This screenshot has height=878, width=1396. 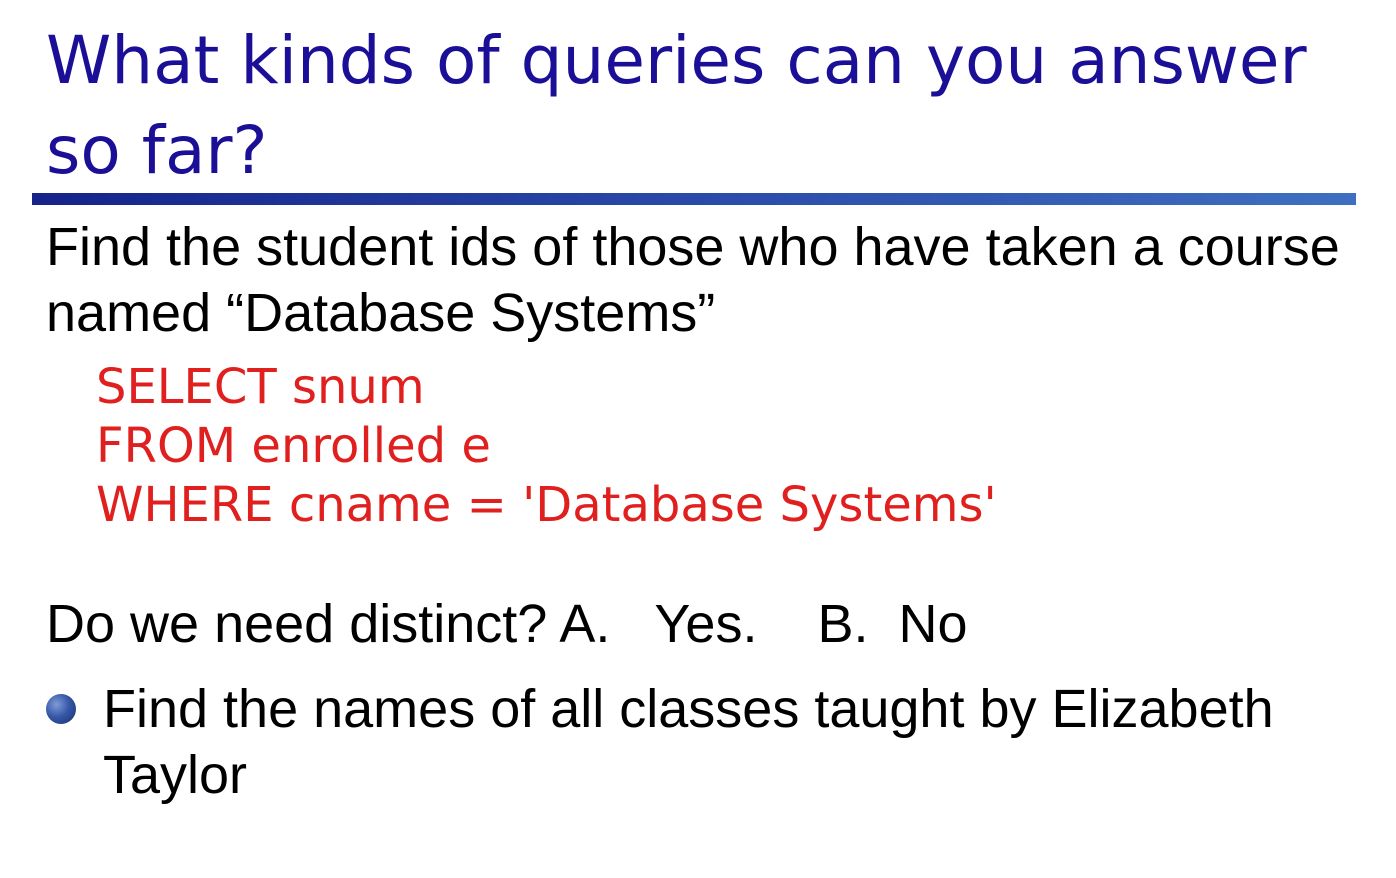 I want to click on distinct-question: Do we need distinct? A. Yes. B. No, so click(x=507, y=624).